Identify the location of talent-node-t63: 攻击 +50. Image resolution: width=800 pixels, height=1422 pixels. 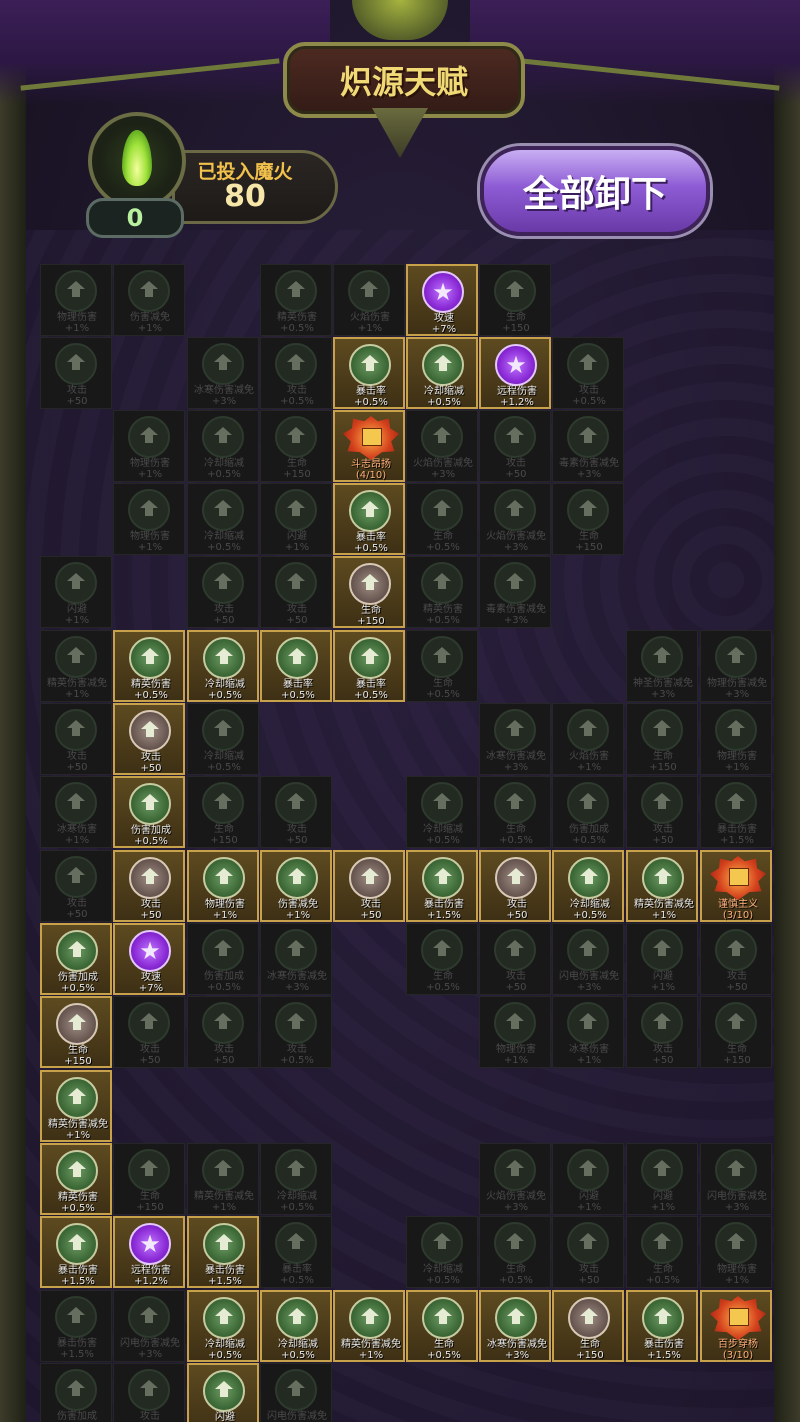
(515, 886).